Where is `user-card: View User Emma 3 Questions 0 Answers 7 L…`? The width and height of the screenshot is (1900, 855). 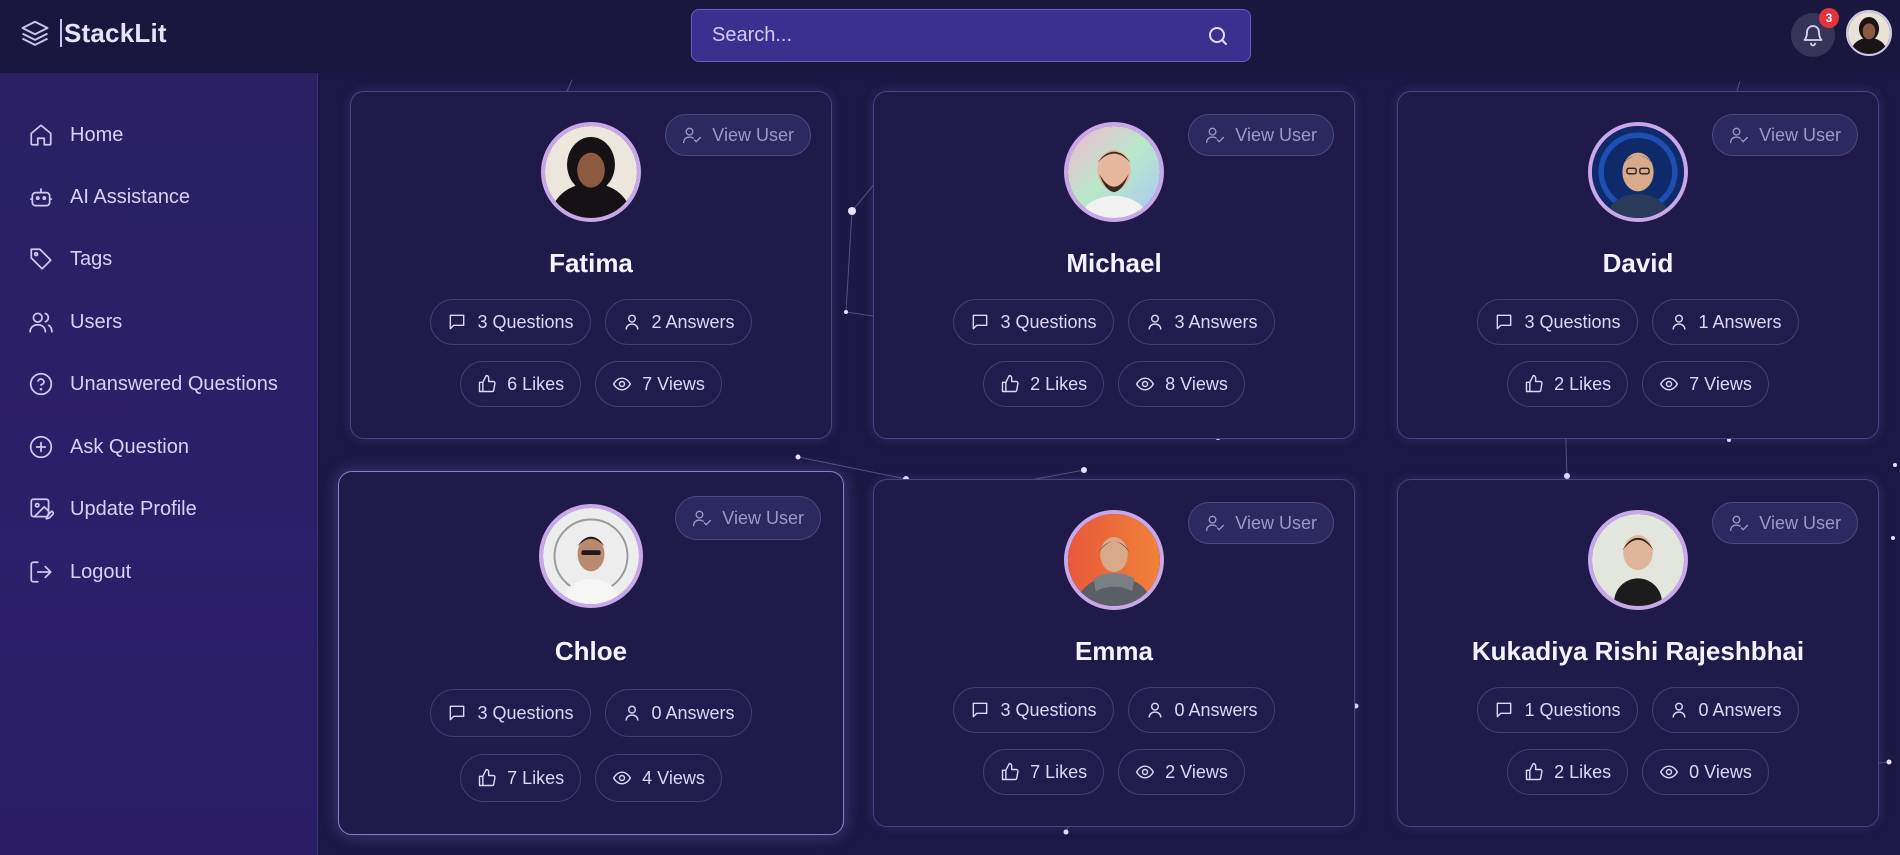
user-card: View User Emma 3 Questions 0 Answers 7 L… is located at coordinates (1114, 653).